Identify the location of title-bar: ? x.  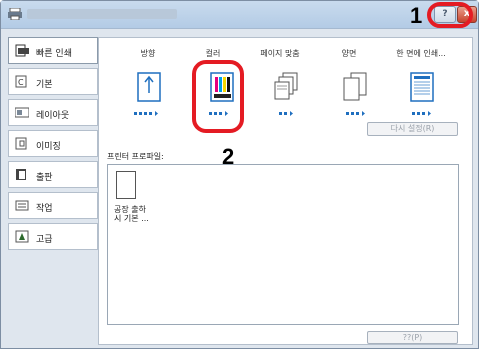
(239, 15).